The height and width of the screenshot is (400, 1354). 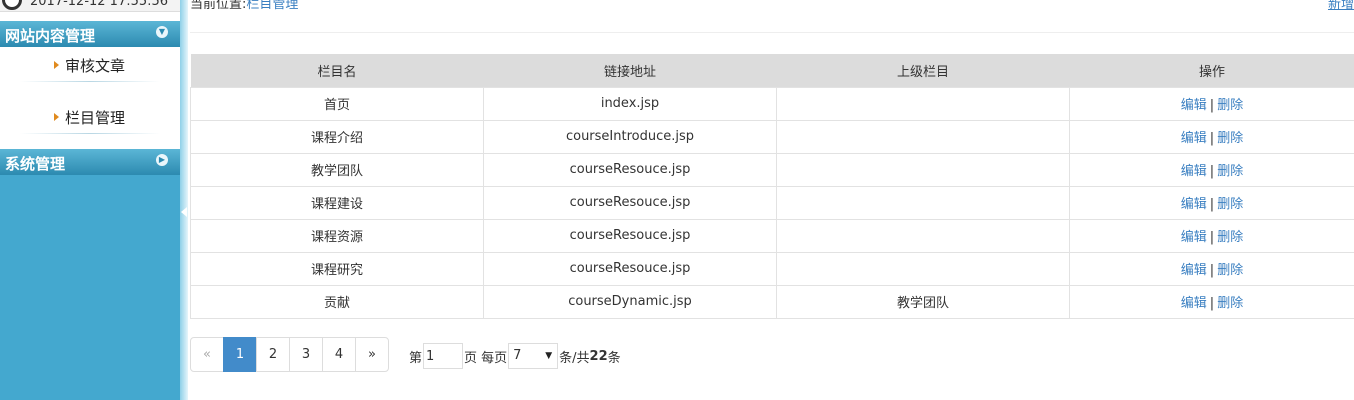 I want to click on cell-name: 首页, so click(x=337, y=103).